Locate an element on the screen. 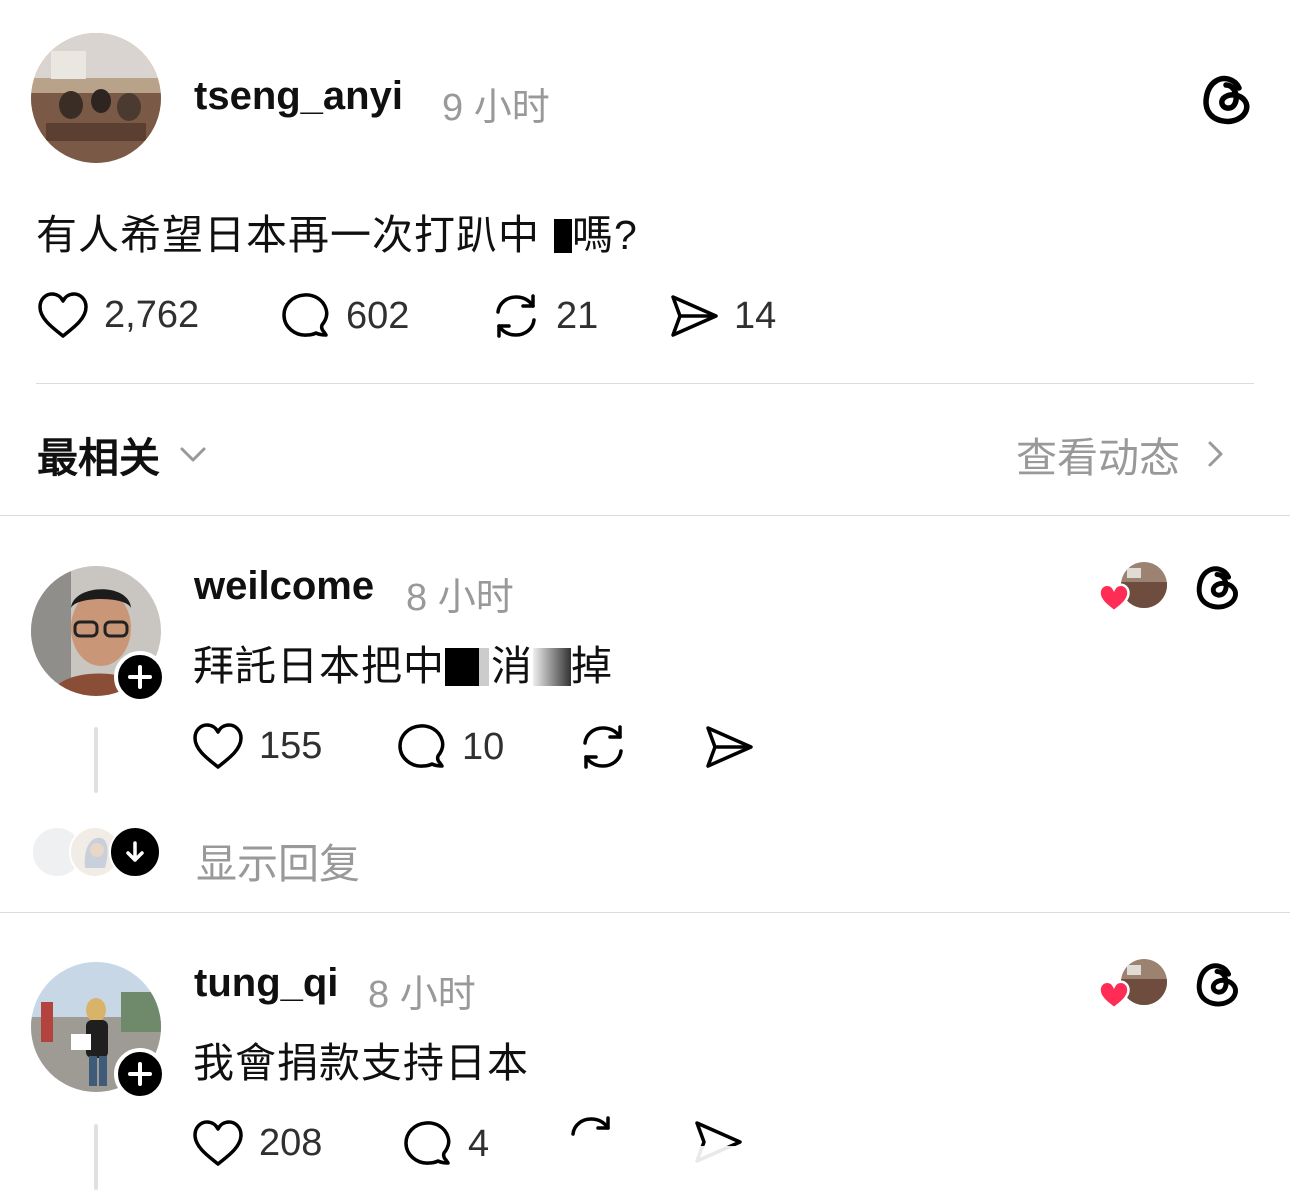 The image size is (1290, 1196). post-username: tseng_anyi is located at coordinates (298, 96).